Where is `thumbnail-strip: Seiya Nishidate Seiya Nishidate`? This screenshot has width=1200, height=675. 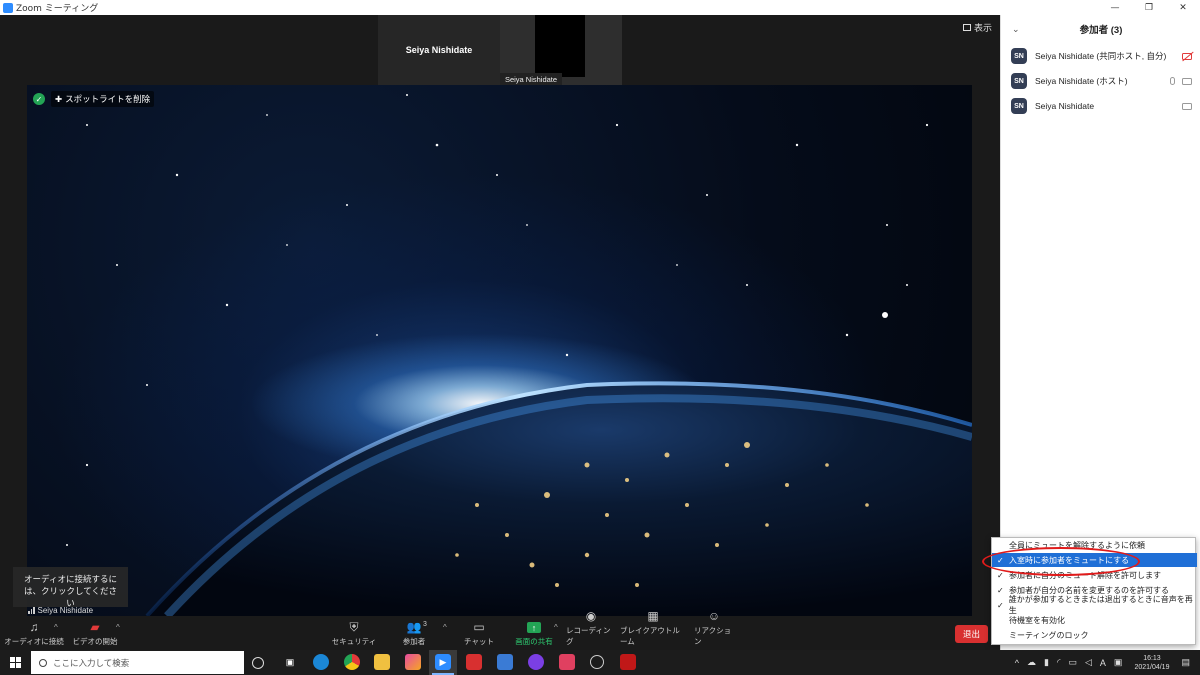
thumbnail-strip: Seiya Nishidate Seiya Nishidate is located at coordinates (500, 50).